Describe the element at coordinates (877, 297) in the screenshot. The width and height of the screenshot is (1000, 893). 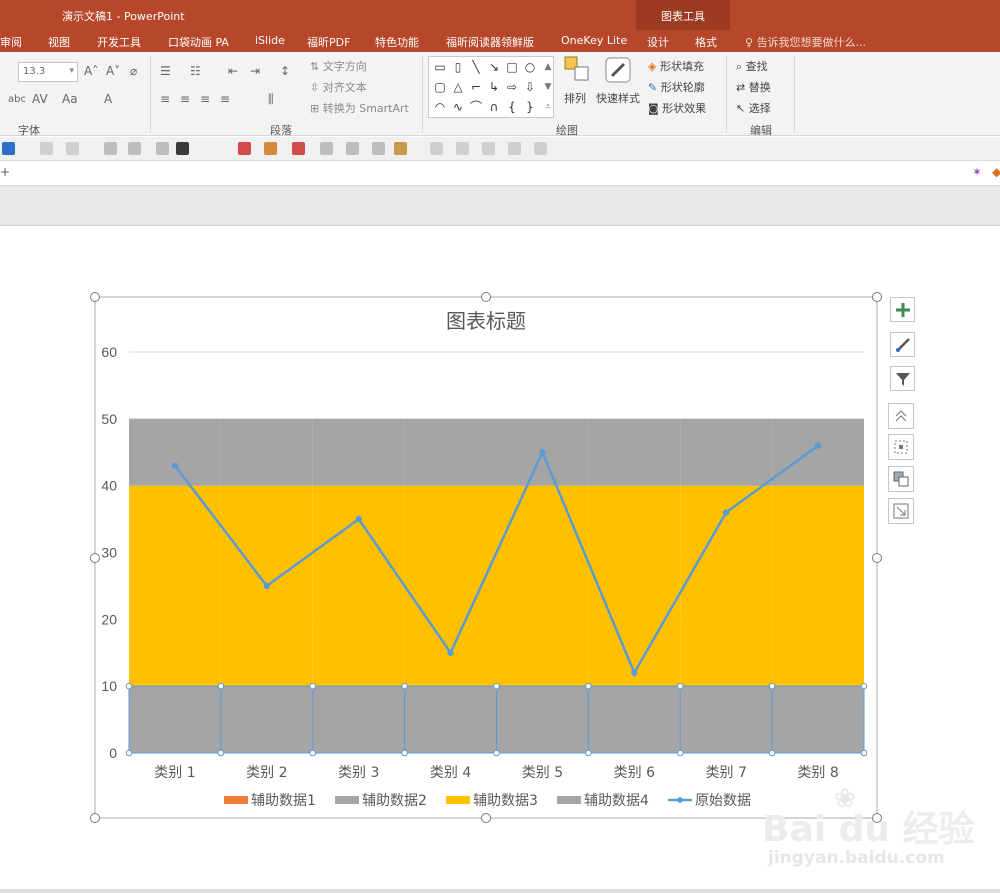
I see `resize-handle-top-right` at that location.